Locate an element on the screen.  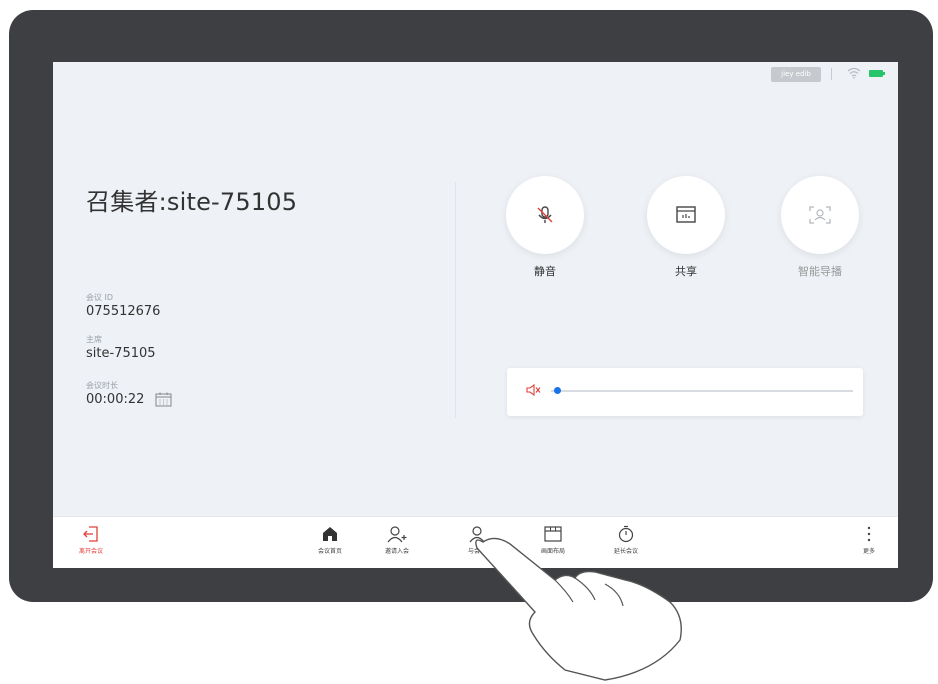
leave-meeting-label: 离开会议 is located at coordinates (90, 551).